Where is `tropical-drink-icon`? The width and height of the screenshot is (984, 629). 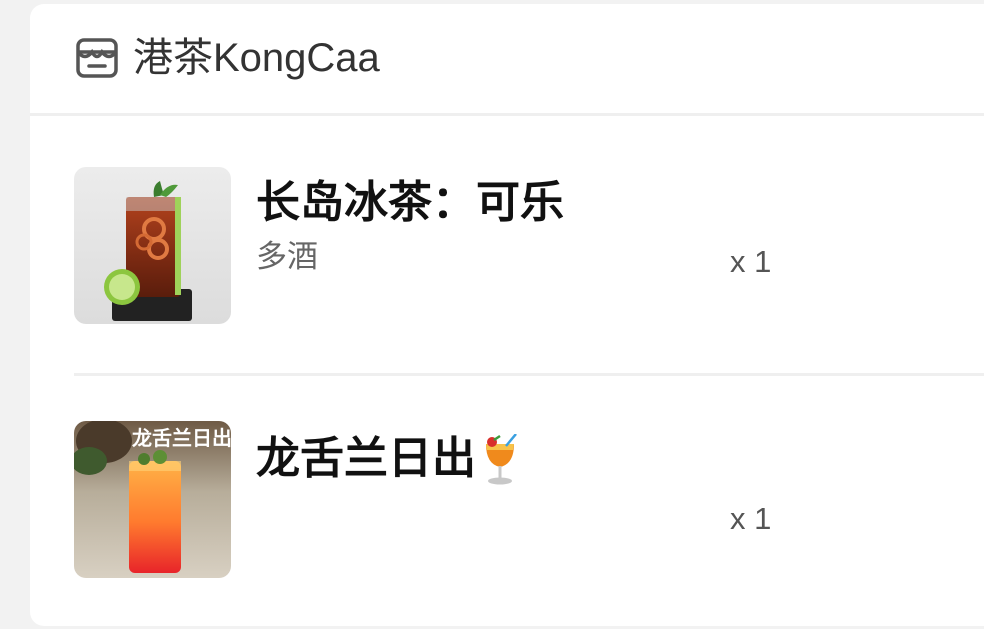
tropical-drink-icon is located at coordinates (501, 459).